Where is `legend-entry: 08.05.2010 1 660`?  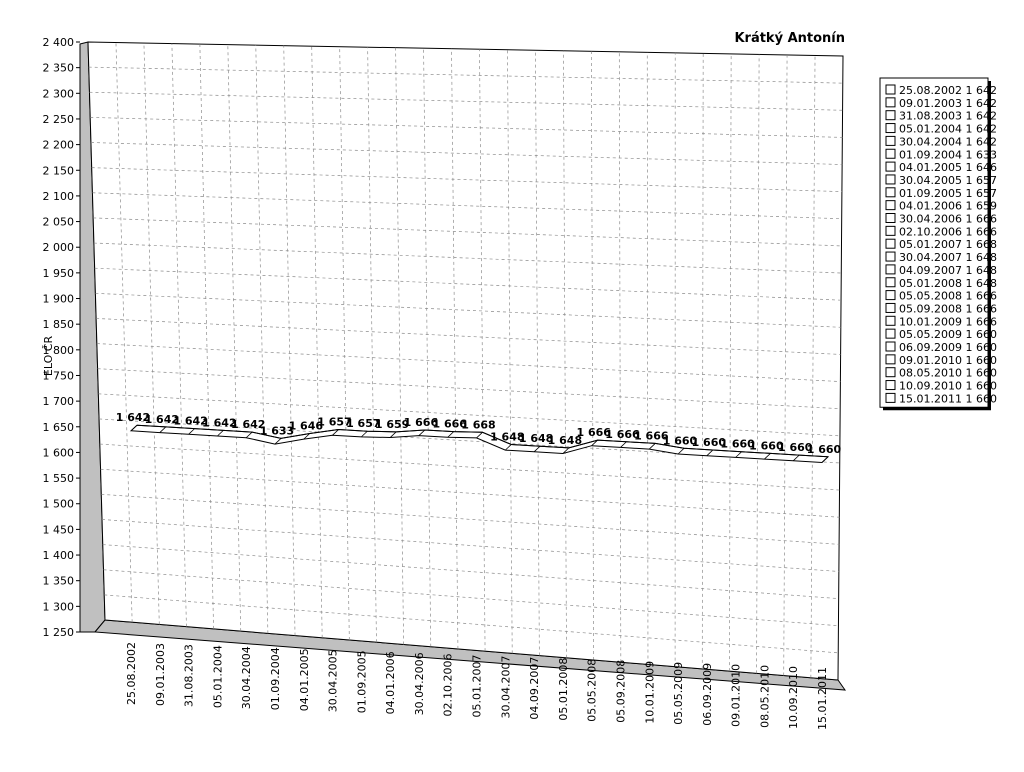 legend-entry: 08.05.2010 1 660 is located at coordinates (948, 373).